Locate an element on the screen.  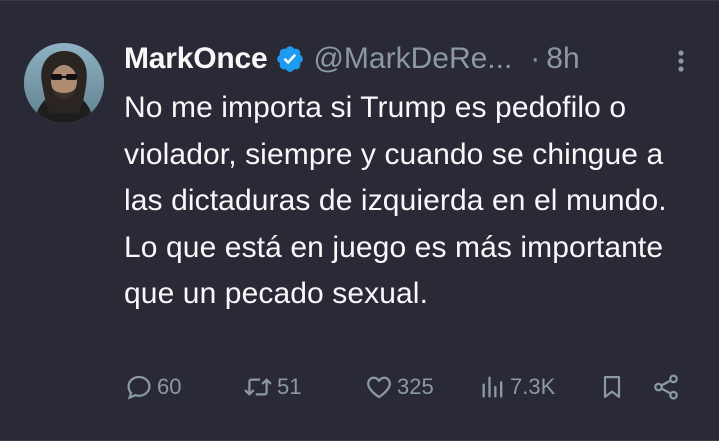
tweet-header: MarkOnce @MarkDeRe... · 8h is located at coordinates (409, 59).